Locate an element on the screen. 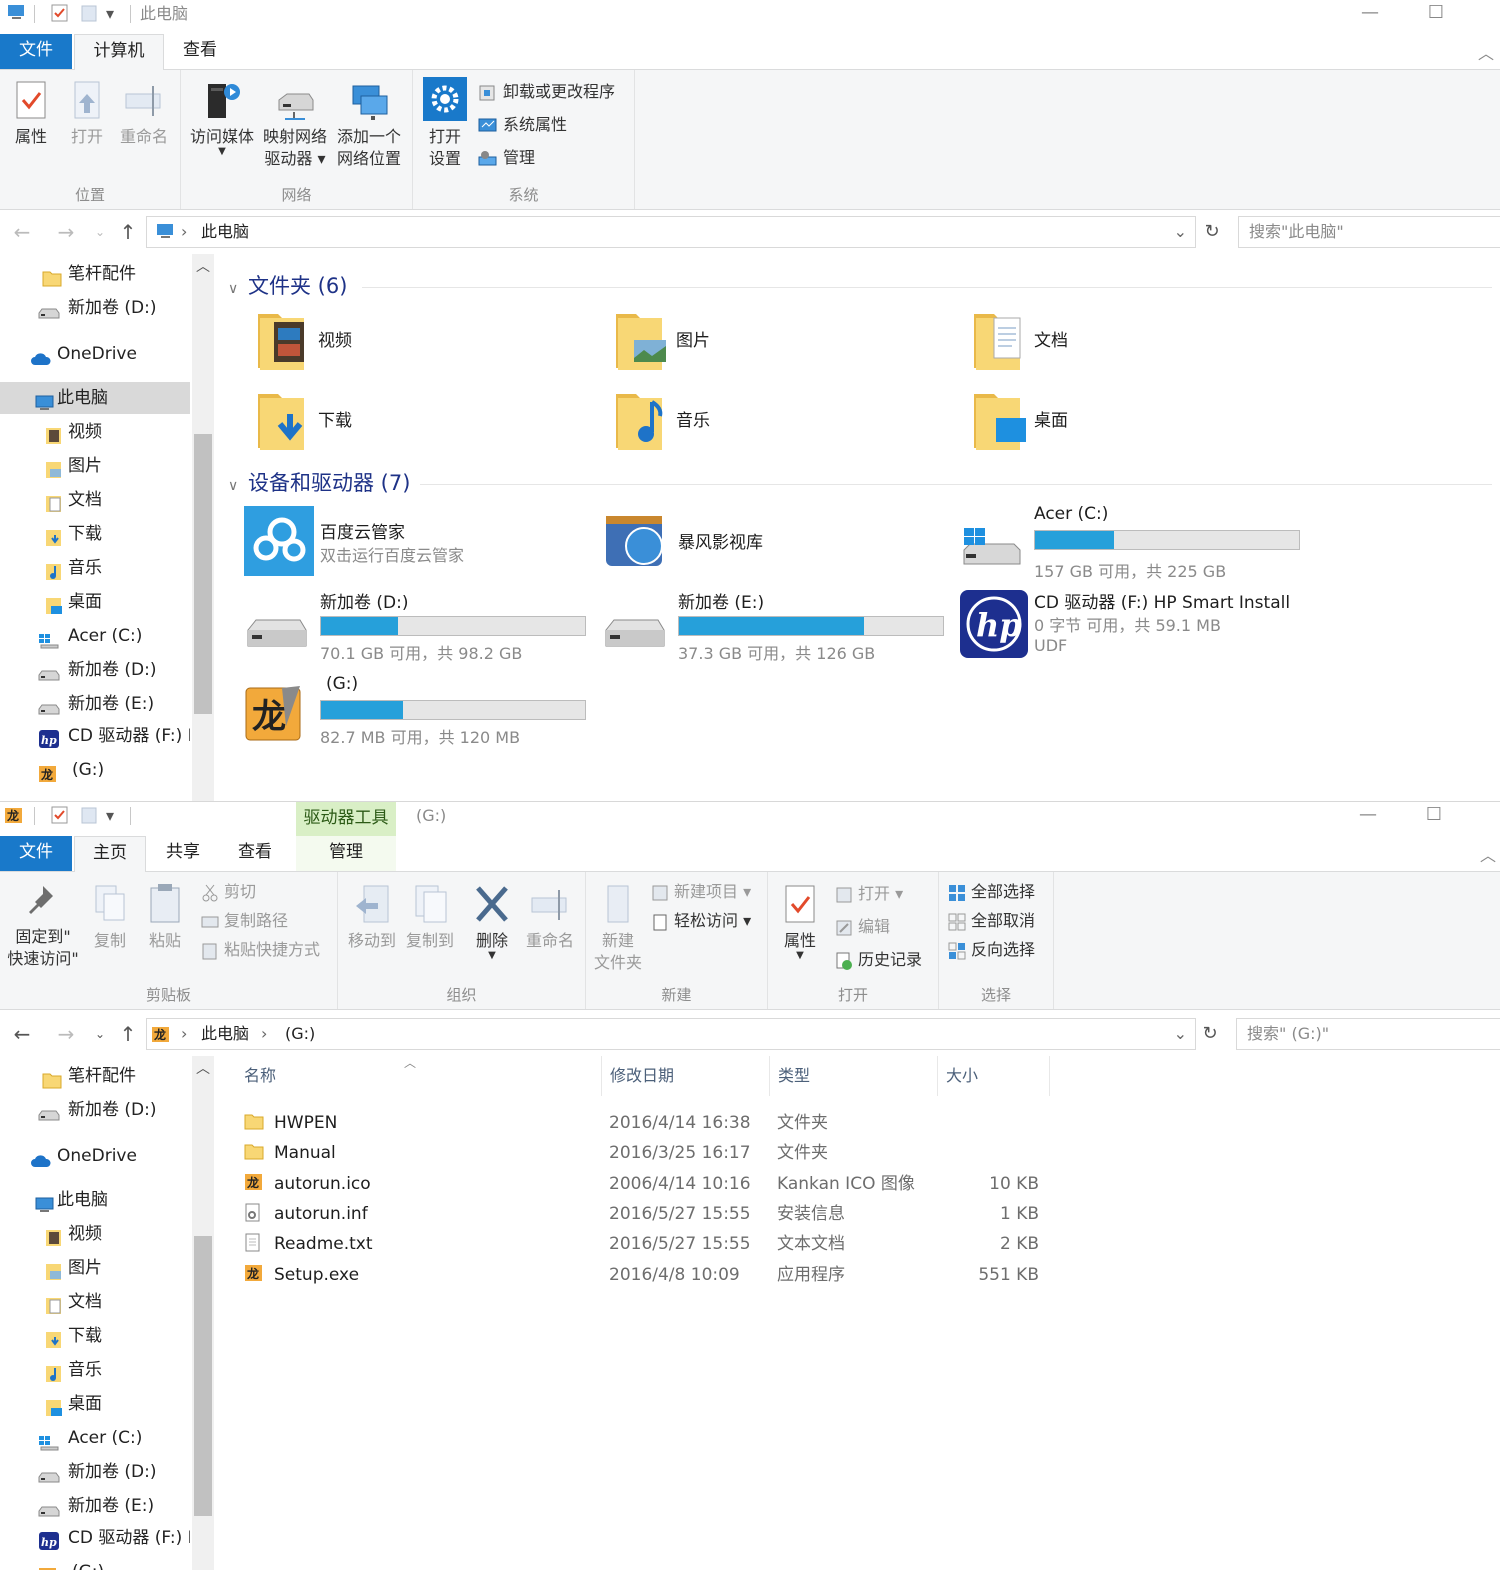 The image size is (1500, 1570). open-button: 打开 is located at coordinates (87, 113).